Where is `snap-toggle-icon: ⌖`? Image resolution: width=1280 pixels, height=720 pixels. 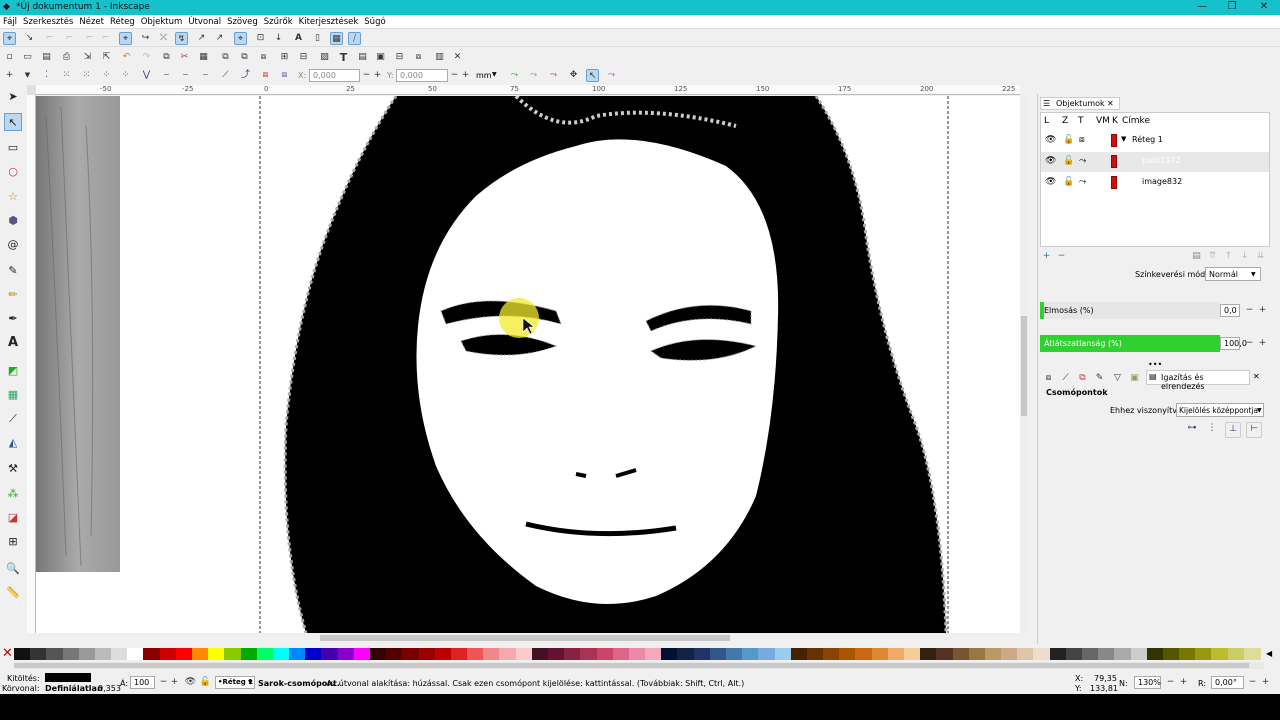 snap-toggle-icon: ⌖ is located at coordinates (9, 38).